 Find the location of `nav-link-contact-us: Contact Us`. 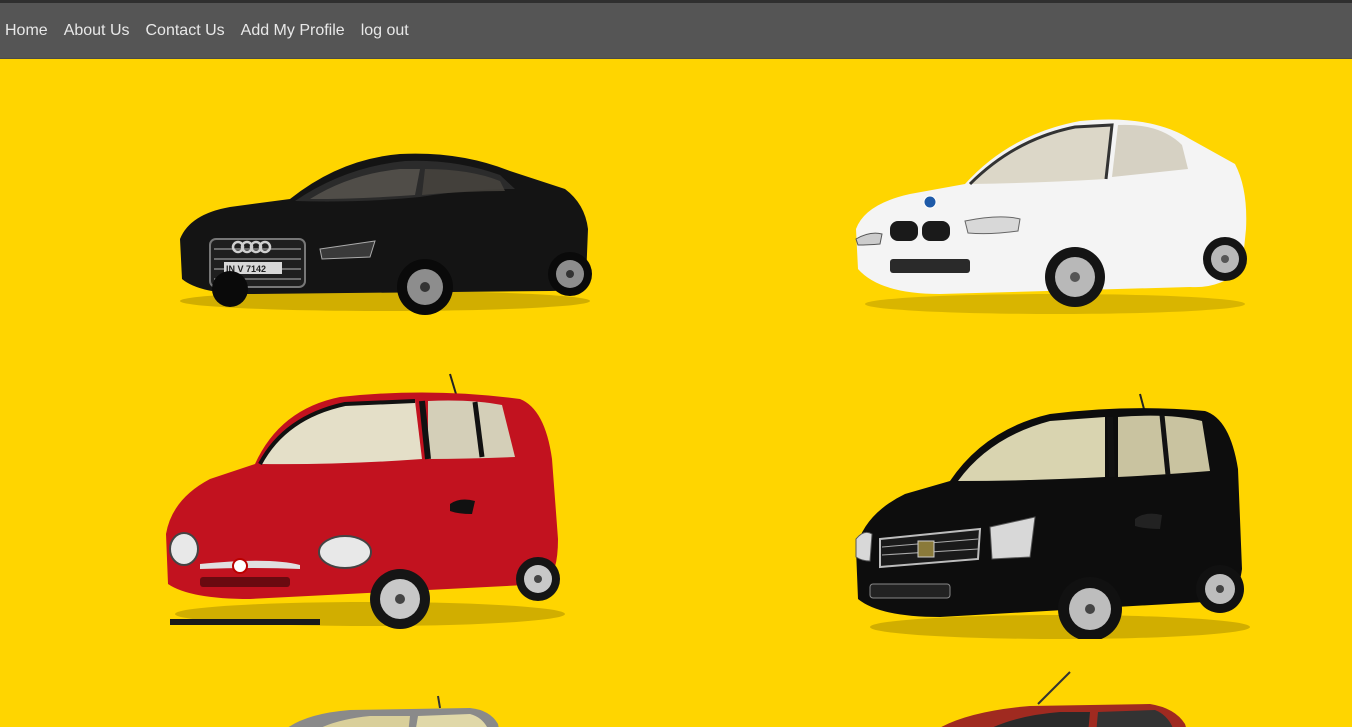

nav-link-contact-us: Contact Us is located at coordinates (185, 31).